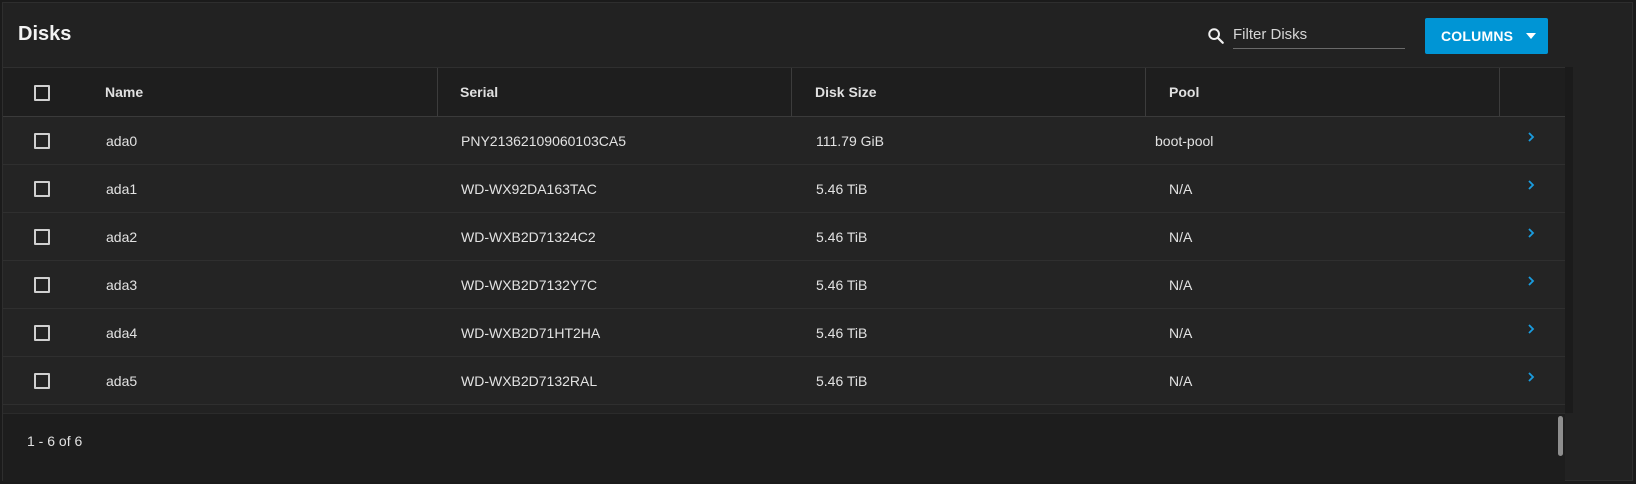  I want to click on table-header-row: Name Serial Disk Size Pool, so click(784, 92).